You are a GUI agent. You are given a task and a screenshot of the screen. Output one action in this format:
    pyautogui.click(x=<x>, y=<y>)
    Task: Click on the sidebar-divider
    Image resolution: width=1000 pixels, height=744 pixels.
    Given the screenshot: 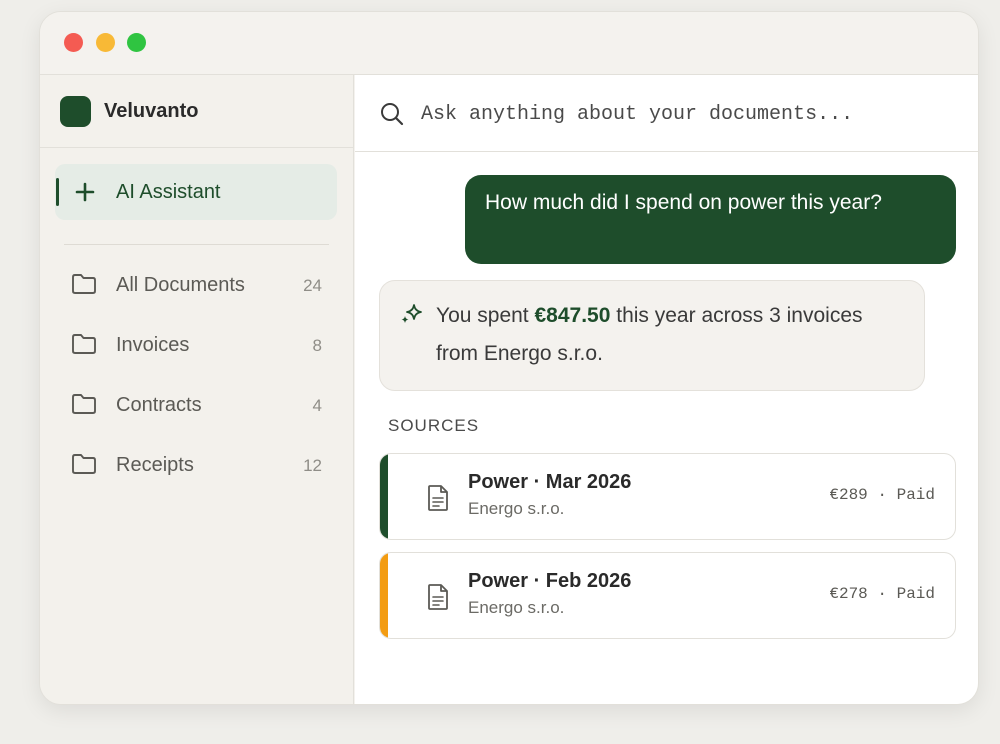 What is the action you would take?
    pyautogui.click(x=196, y=244)
    